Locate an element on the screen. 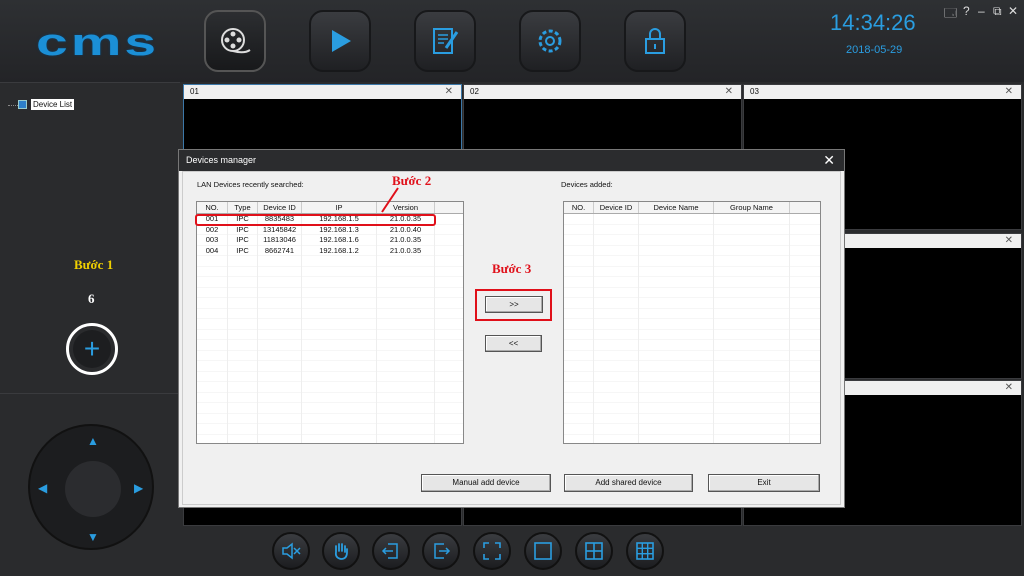 The image size is (1024, 576). cell: 13145842 is located at coordinates (280, 229).